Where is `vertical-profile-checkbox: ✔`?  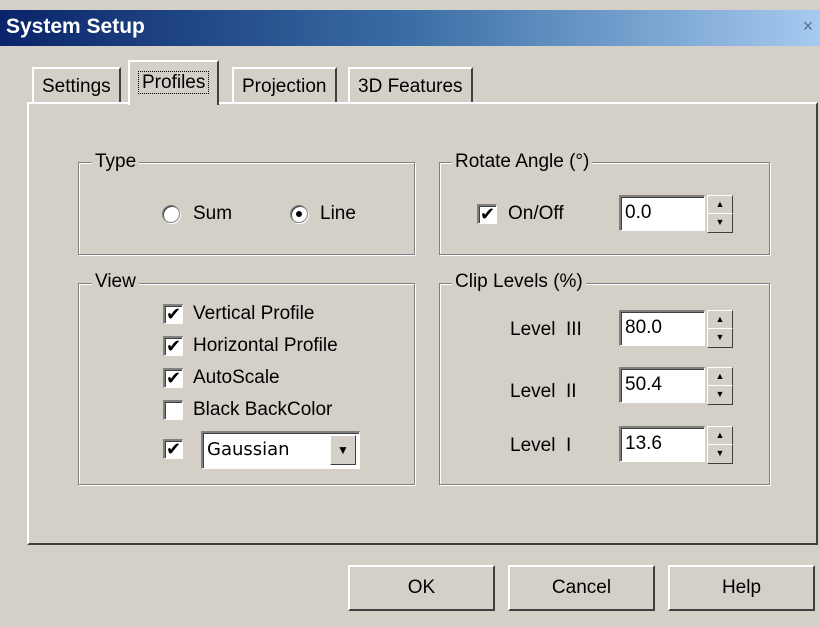
vertical-profile-checkbox: ✔ is located at coordinates (173, 314).